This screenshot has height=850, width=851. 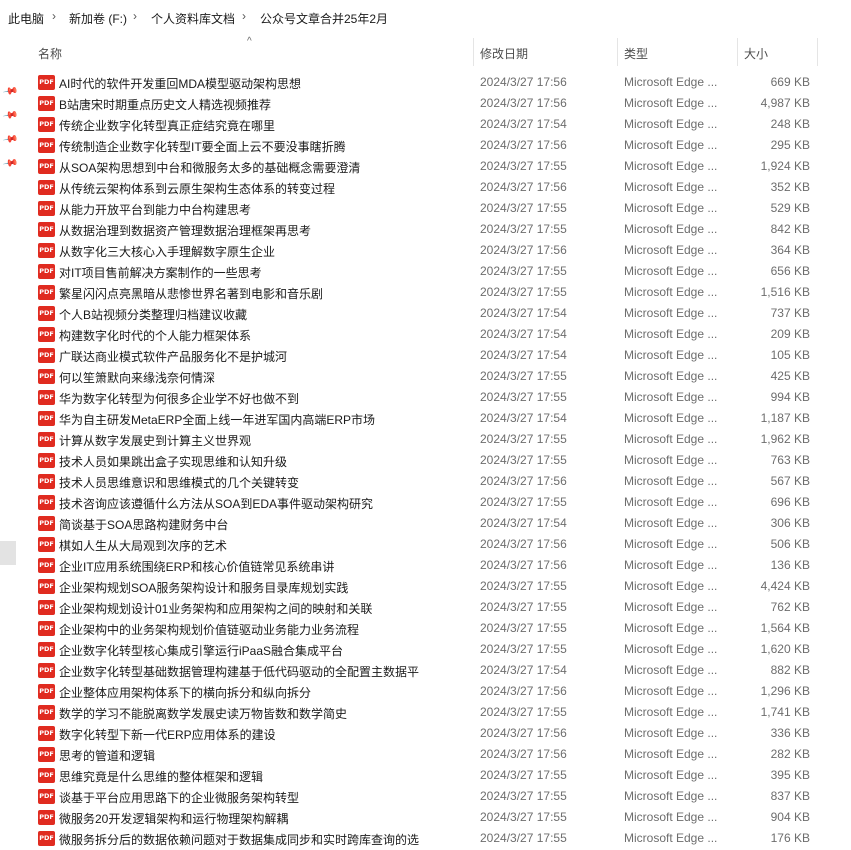 I want to click on file-size: 336 KB, so click(x=790, y=733).